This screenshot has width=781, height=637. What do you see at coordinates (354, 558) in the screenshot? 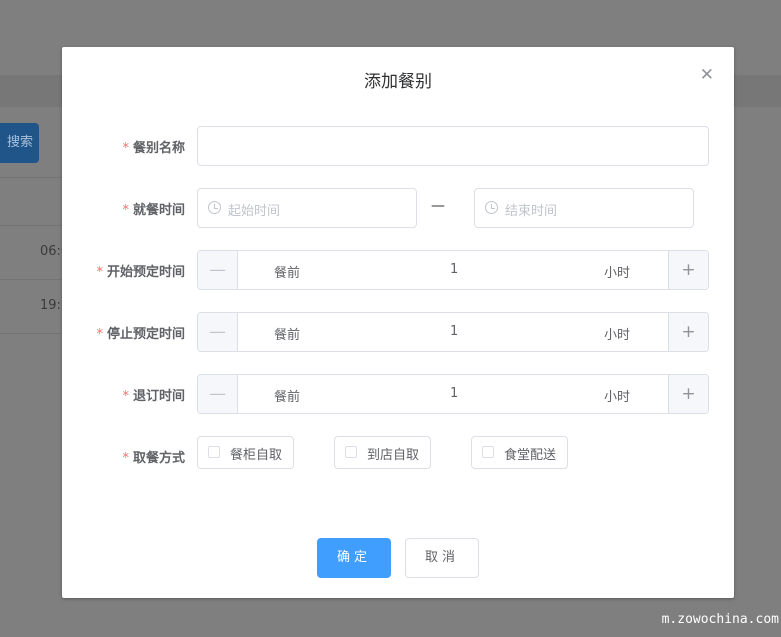
I see `confirm-button: 确定` at bounding box center [354, 558].